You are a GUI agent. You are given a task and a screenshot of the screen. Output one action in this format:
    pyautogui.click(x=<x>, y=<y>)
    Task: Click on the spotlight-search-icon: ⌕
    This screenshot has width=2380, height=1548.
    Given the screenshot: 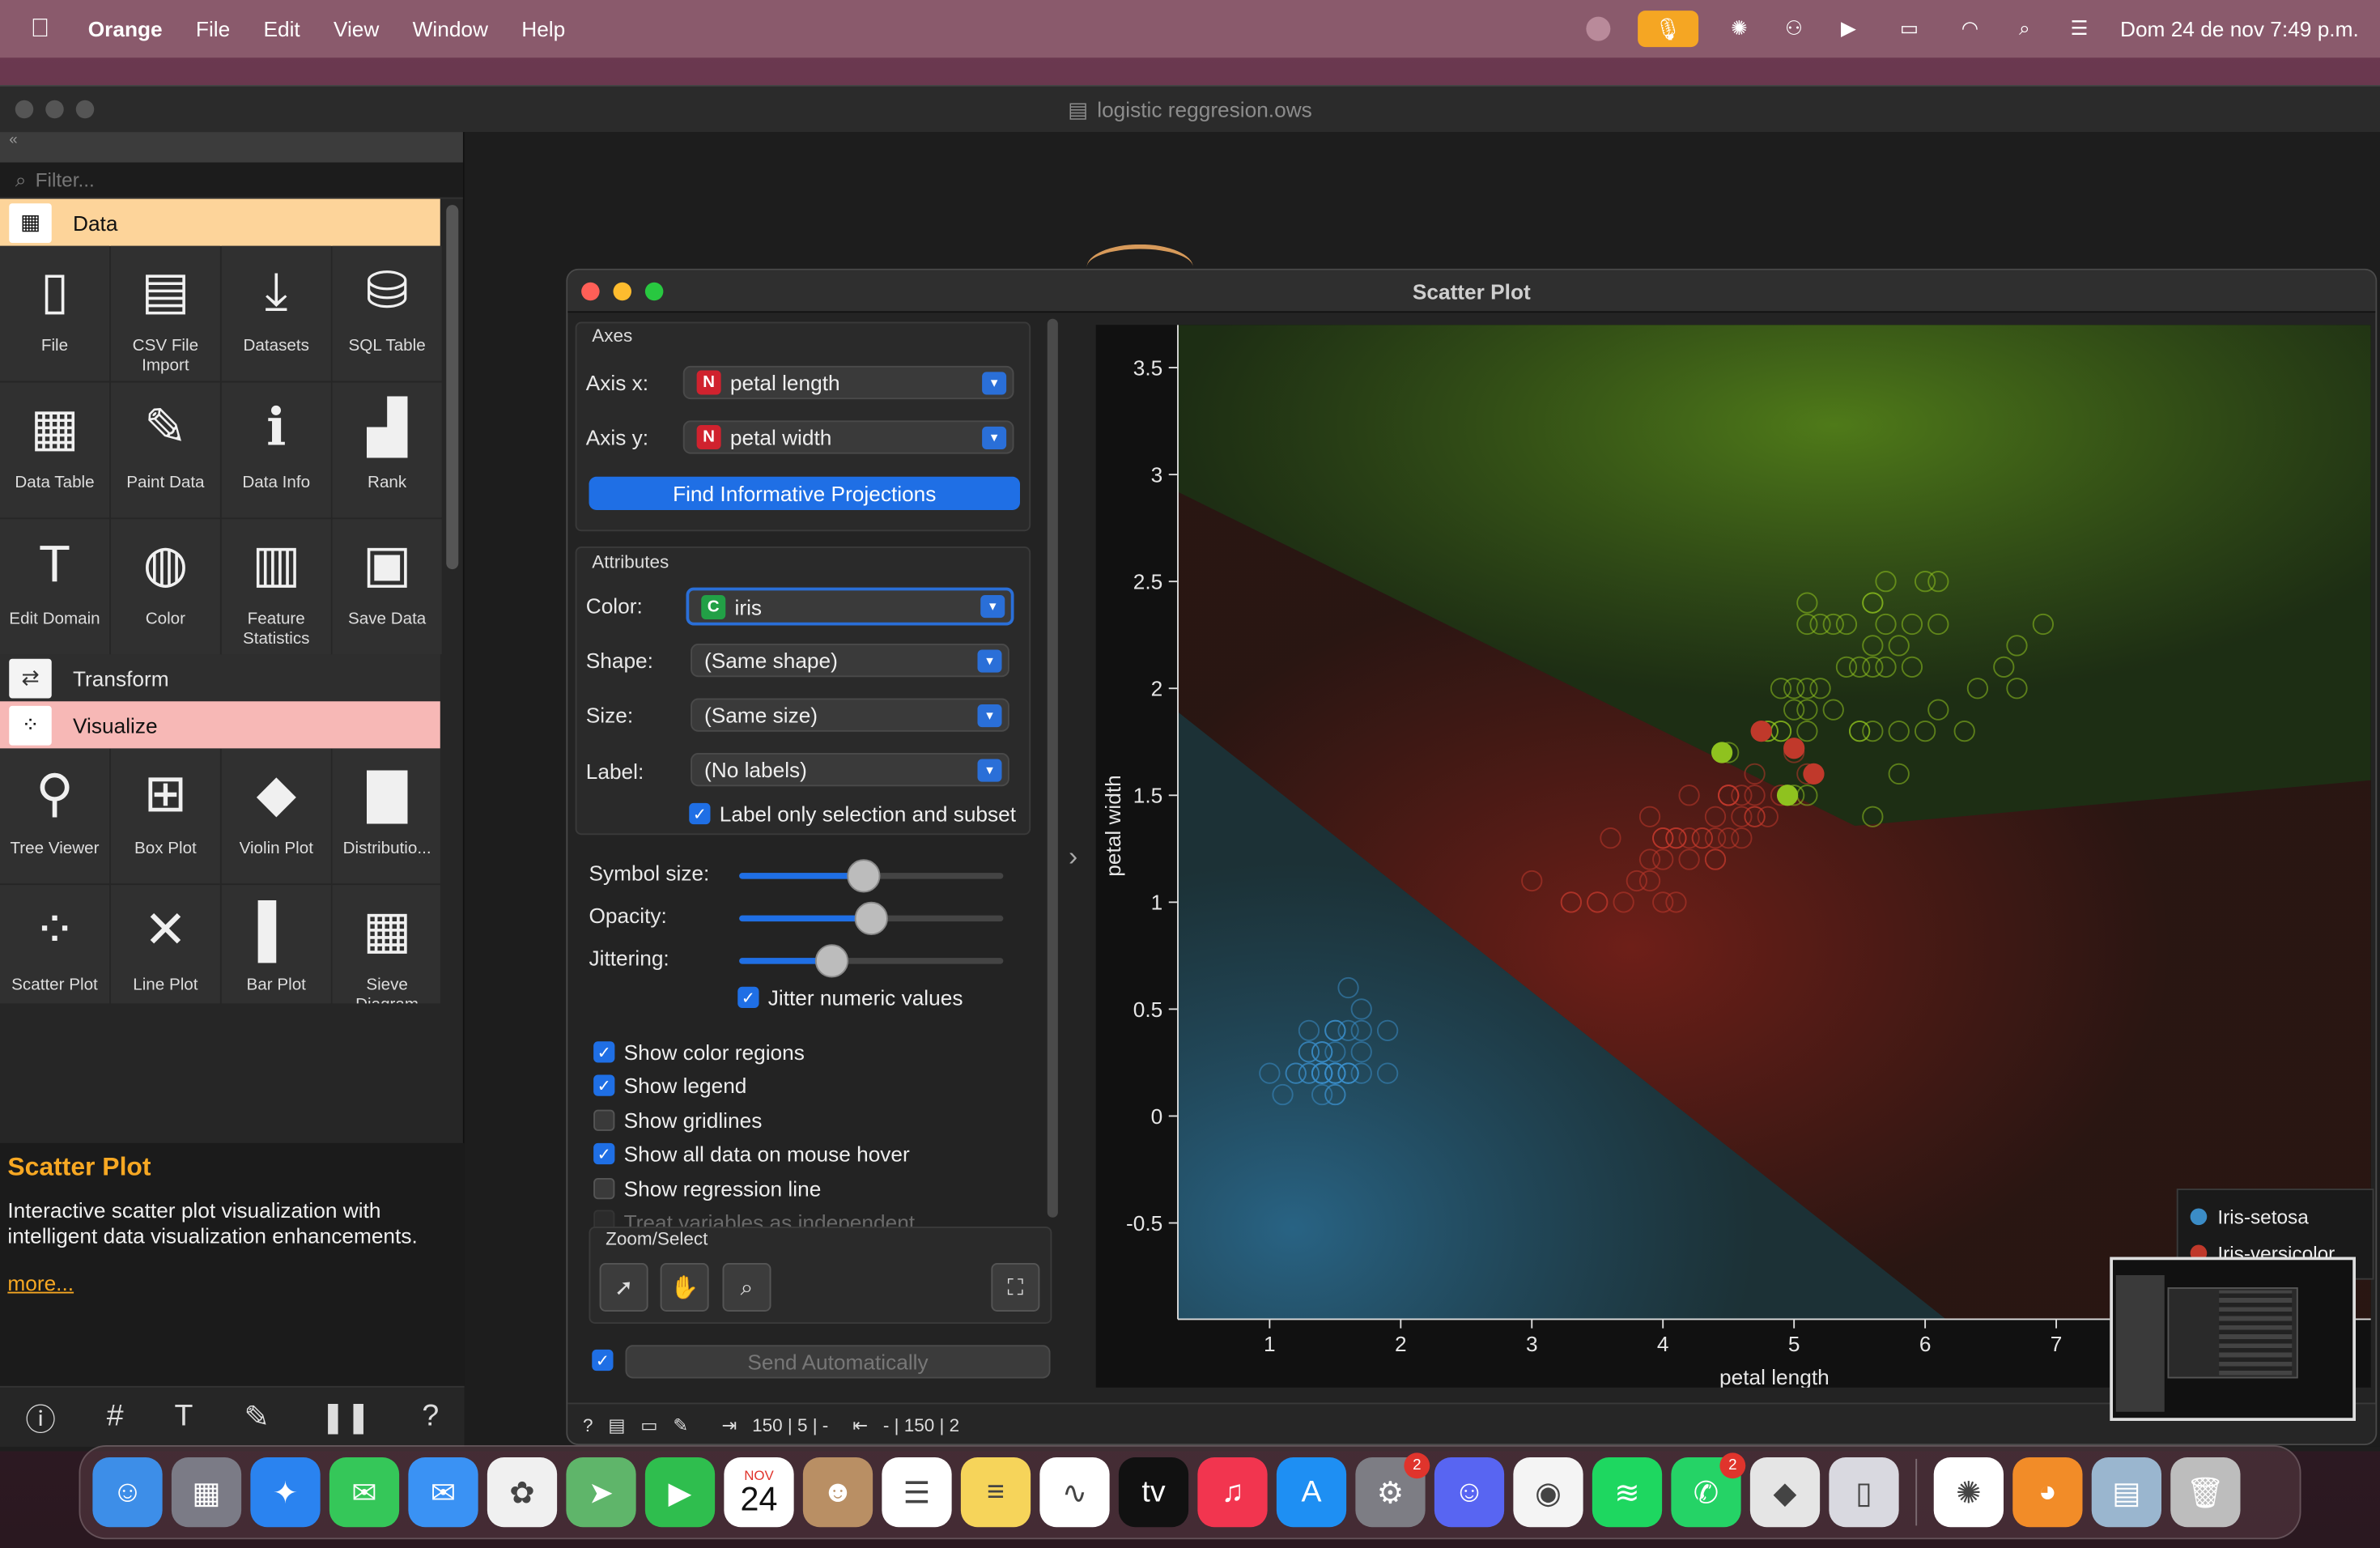 What is the action you would take?
    pyautogui.click(x=2025, y=29)
    